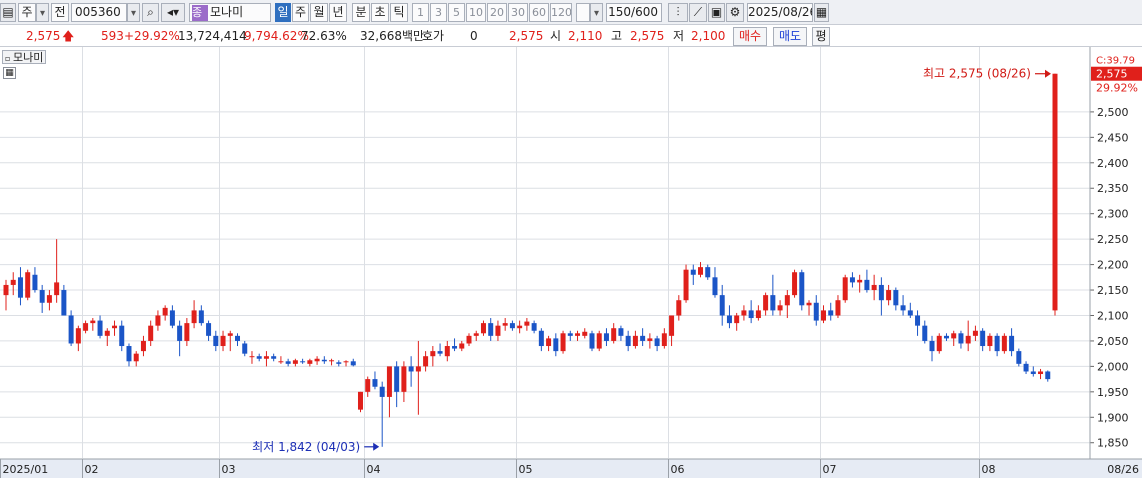  I want to click on search-icon: ⌕, so click(150, 12).